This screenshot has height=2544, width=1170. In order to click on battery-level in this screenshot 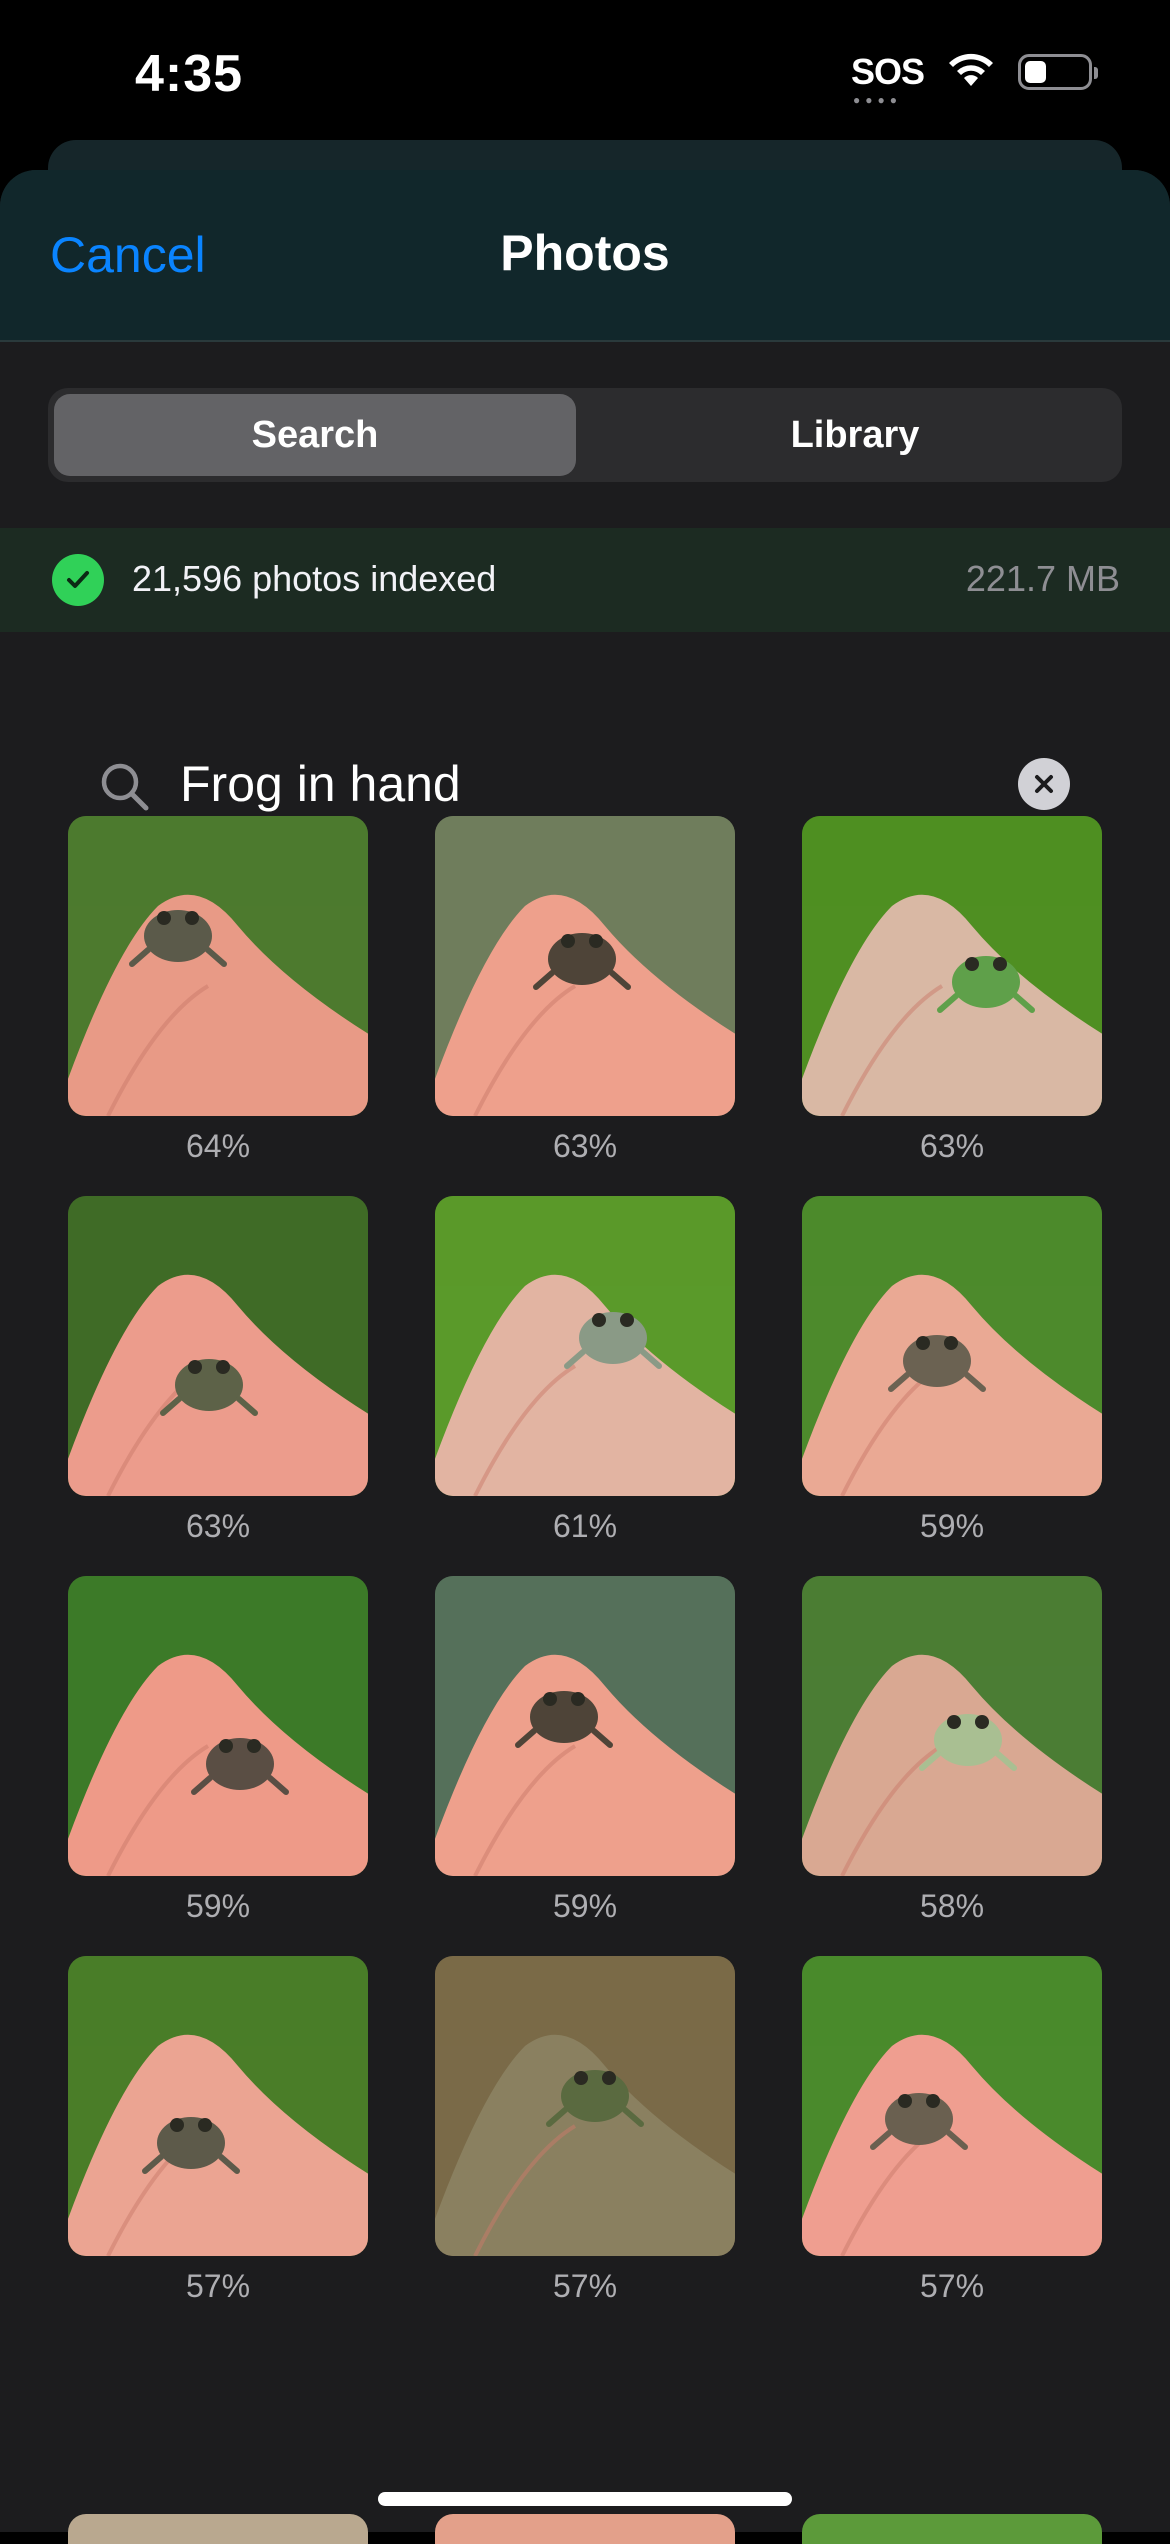, I will do `click(1035, 71)`.